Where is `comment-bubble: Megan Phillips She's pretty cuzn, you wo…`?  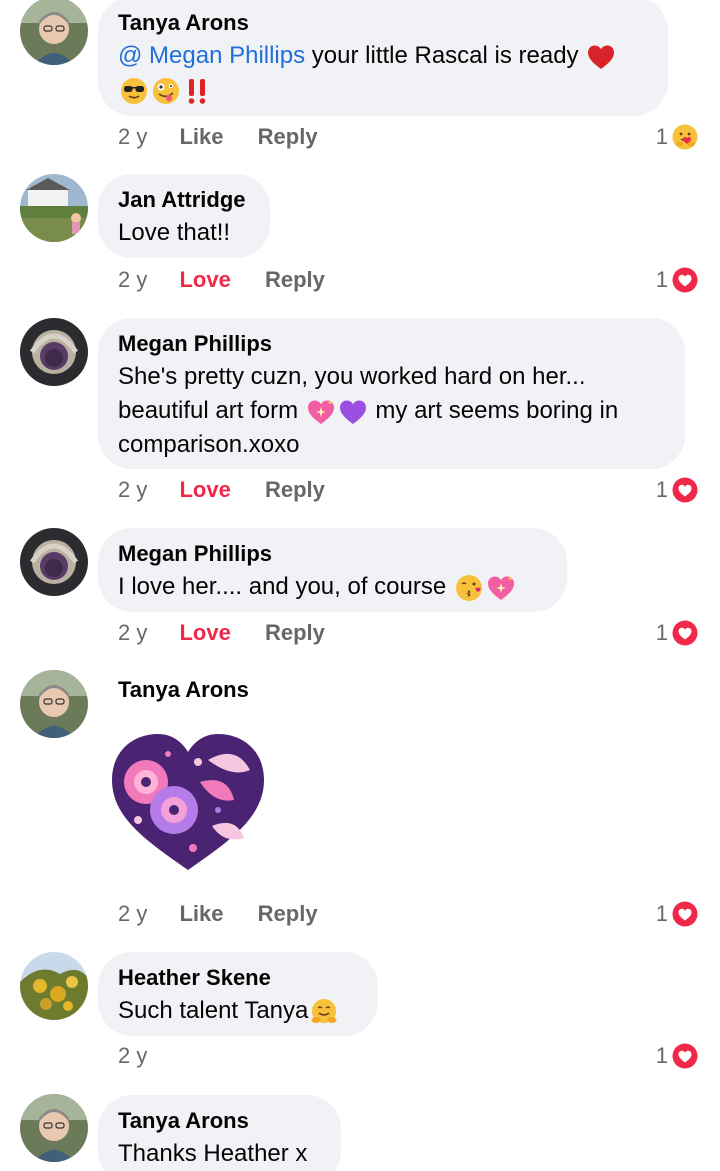 comment-bubble: Megan Phillips She's pretty cuzn, you wo… is located at coordinates (391, 393).